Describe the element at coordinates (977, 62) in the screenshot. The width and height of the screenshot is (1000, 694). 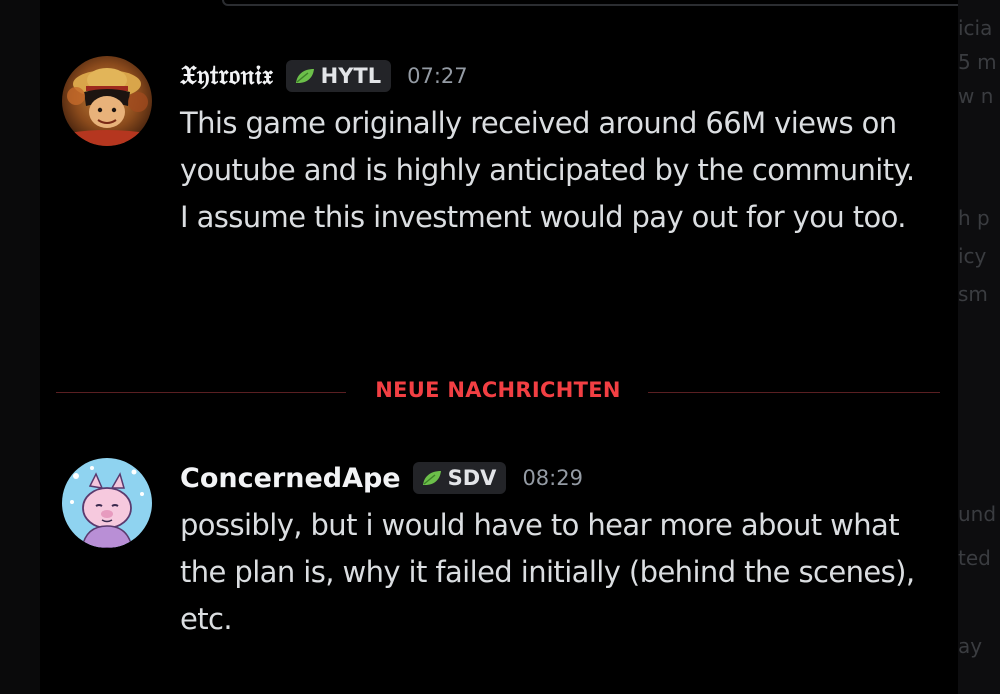
I see `panel-fragment-text: 5 m` at that location.